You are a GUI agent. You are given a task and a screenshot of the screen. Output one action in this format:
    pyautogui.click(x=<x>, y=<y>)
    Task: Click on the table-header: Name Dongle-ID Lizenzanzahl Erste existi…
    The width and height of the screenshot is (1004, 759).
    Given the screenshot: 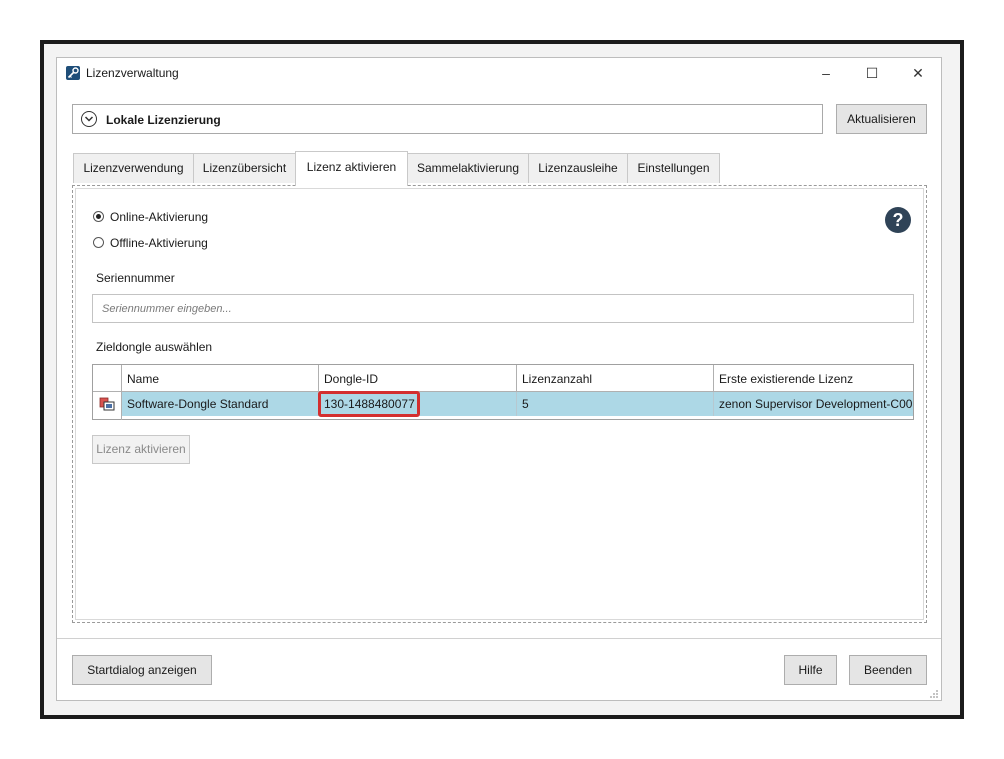 What is the action you would take?
    pyautogui.click(x=503, y=378)
    